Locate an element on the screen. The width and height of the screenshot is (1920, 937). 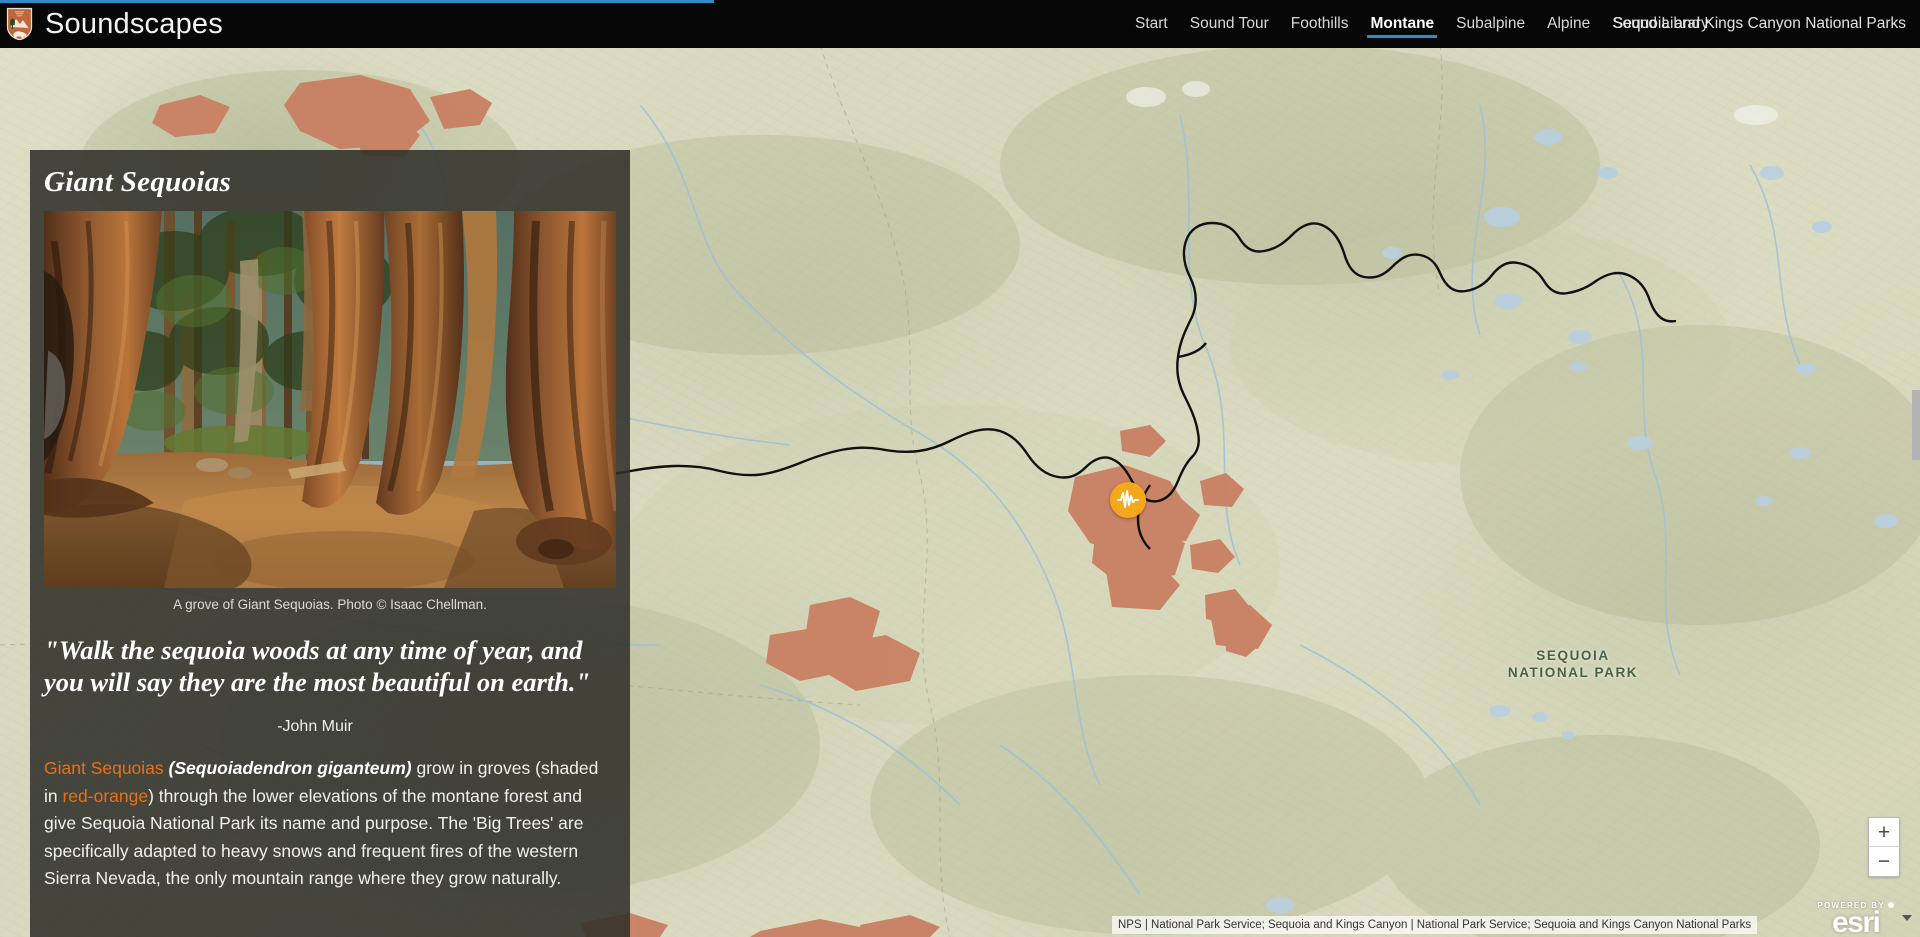
body-highlight-term: red-orange is located at coordinates (105, 795).